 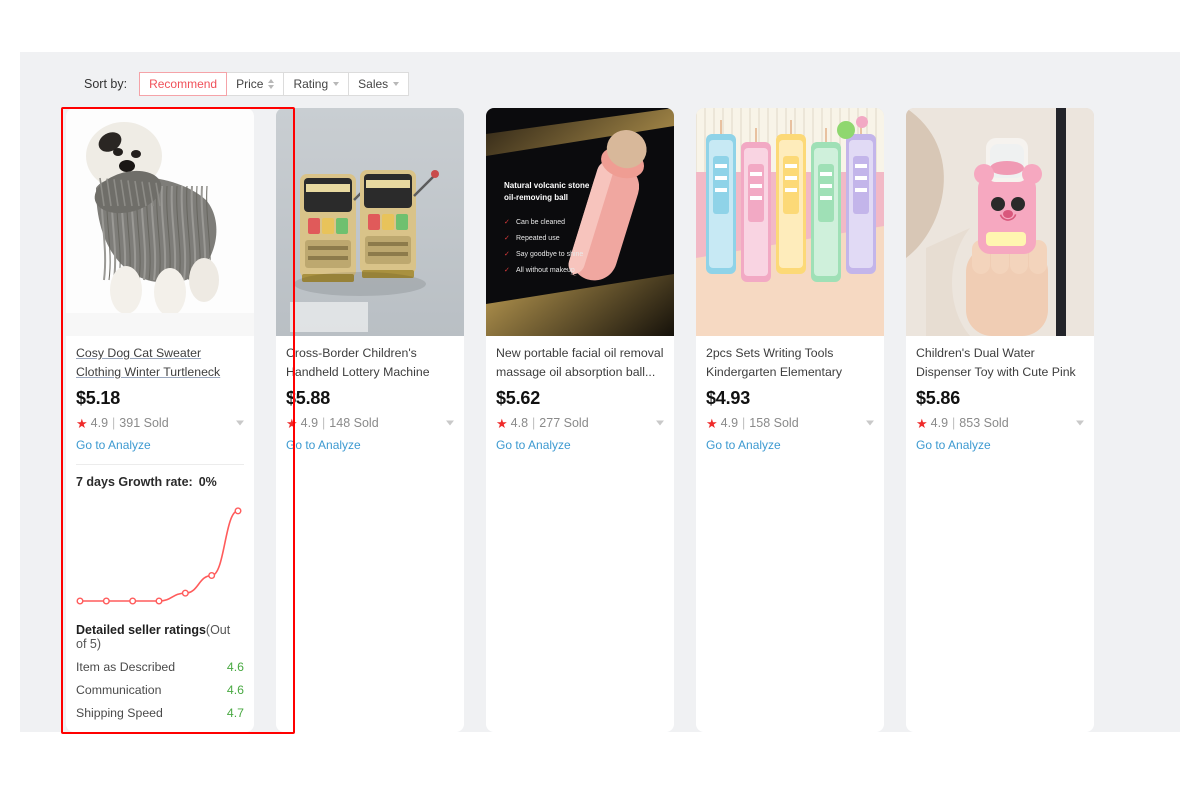 I want to click on growth-rate-label: 7 days Growth rate:, so click(x=134, y=482).